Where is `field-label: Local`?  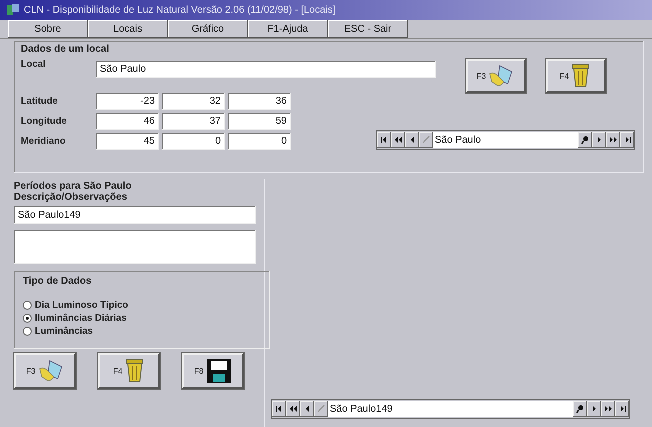 field-label: Local is located at coordinates (34, 64).